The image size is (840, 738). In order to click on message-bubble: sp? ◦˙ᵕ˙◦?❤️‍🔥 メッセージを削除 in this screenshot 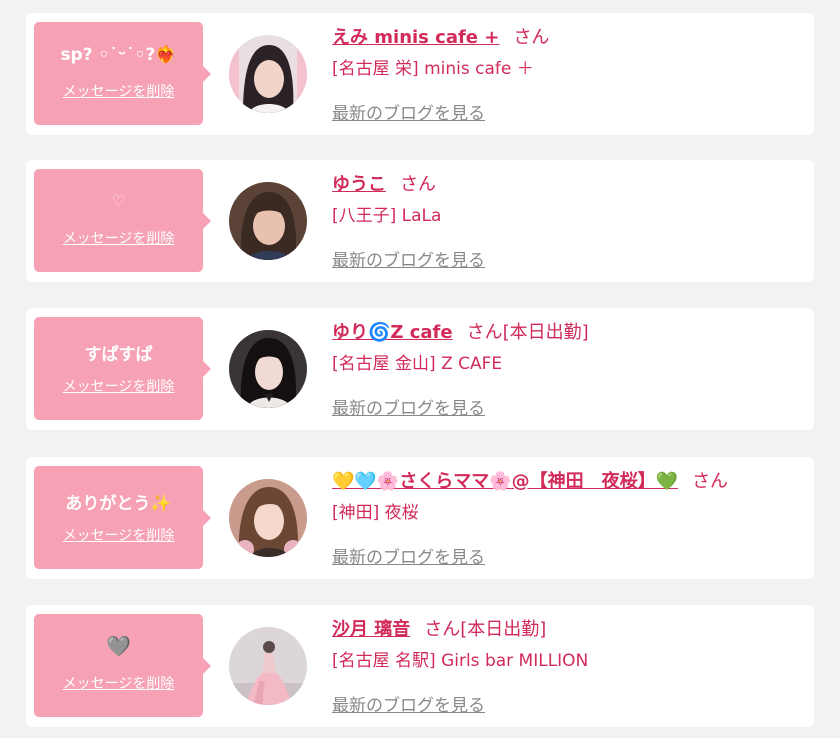, I will do `click(122, 73)`.